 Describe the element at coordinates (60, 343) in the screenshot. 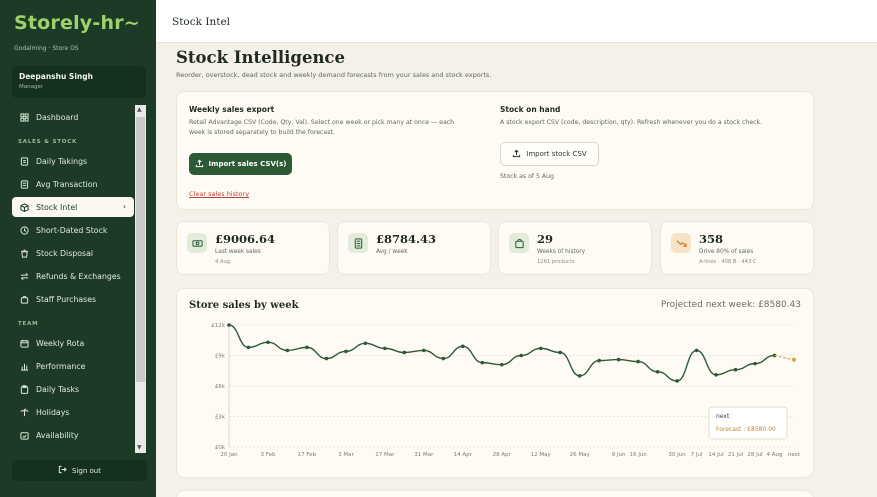

I see `sidebar-item-label: Weekly Rota` at that location.